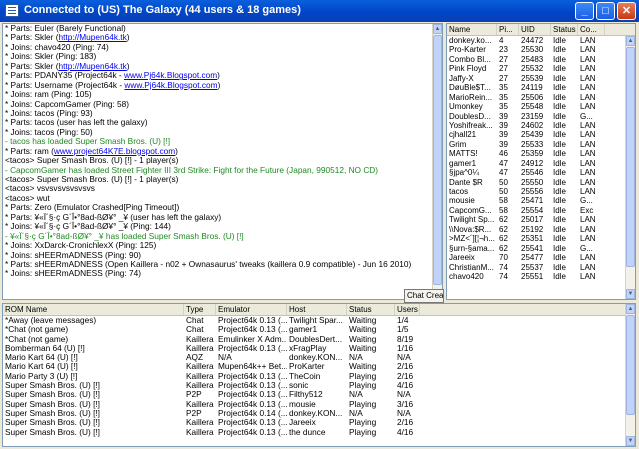  I want to click on user-uid: 25548, so click(532, 107).